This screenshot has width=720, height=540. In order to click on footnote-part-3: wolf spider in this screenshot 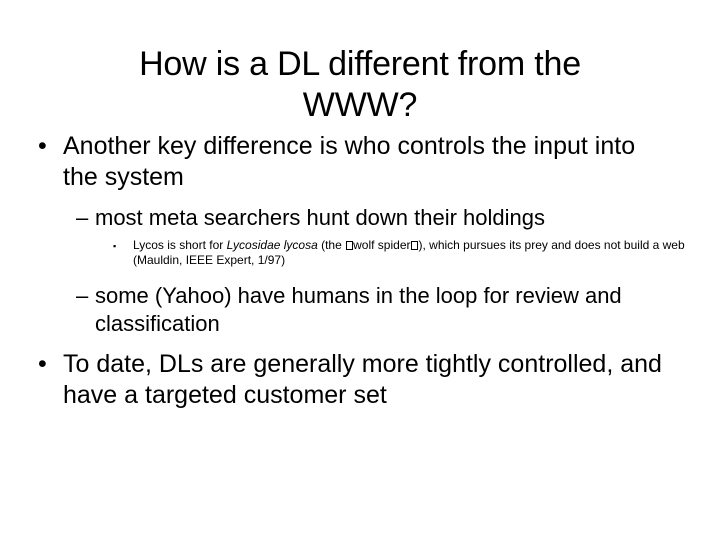, I will do `click(382, 245)`.